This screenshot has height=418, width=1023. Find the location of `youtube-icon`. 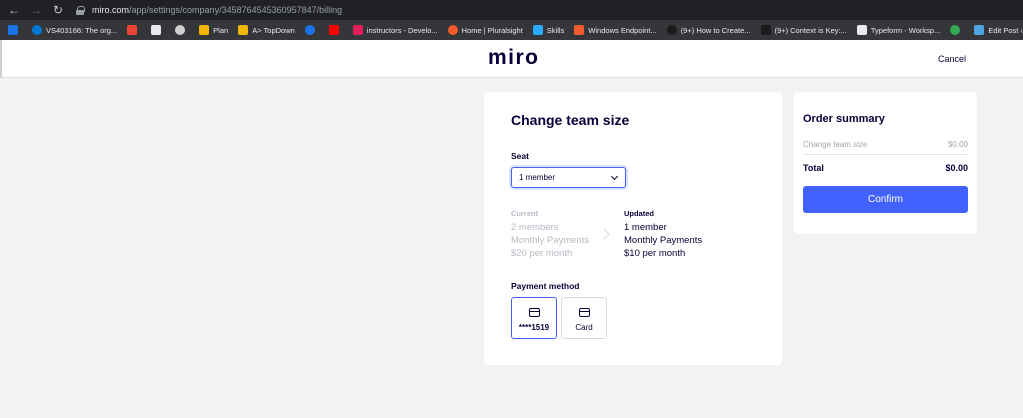

youtube-icon is located at coordinates (333, 30).